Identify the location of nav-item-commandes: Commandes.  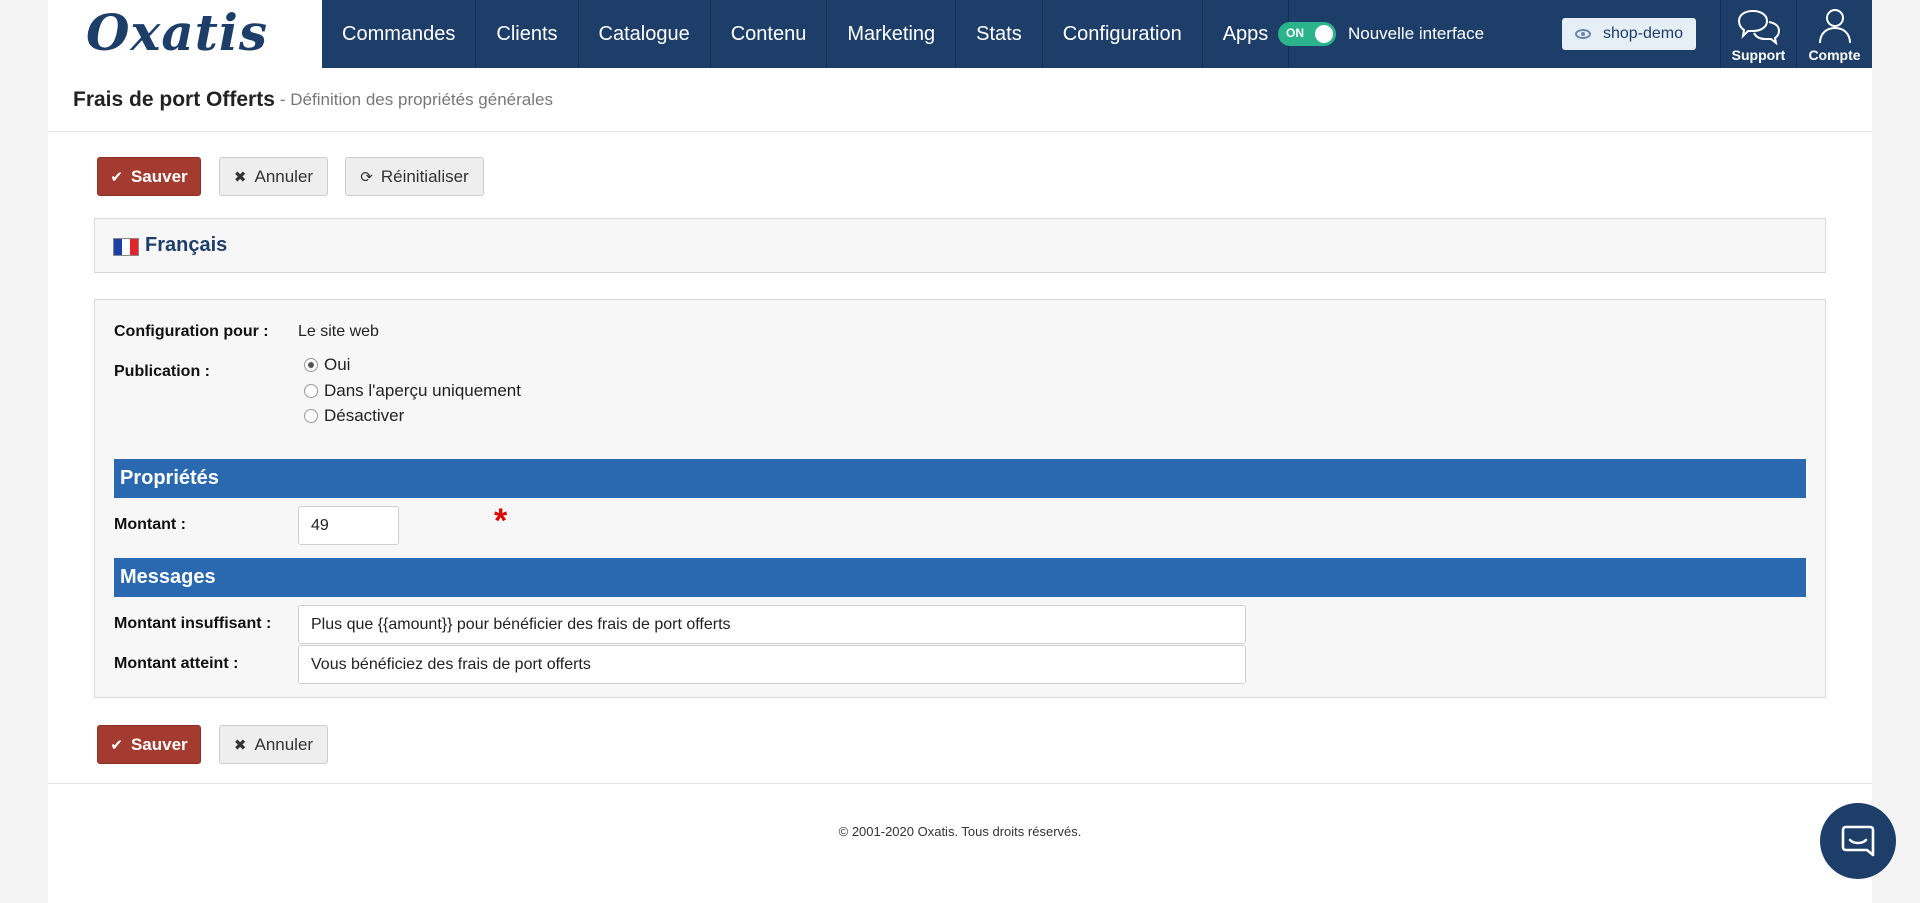
(398, 34).